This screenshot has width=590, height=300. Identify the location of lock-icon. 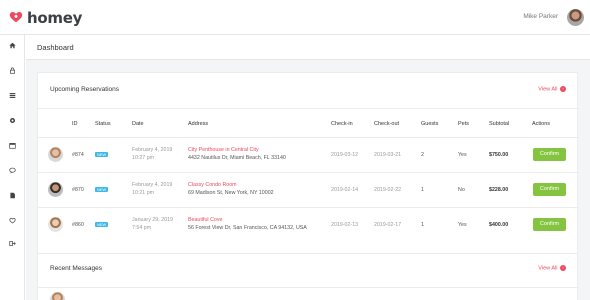
(12, 72).